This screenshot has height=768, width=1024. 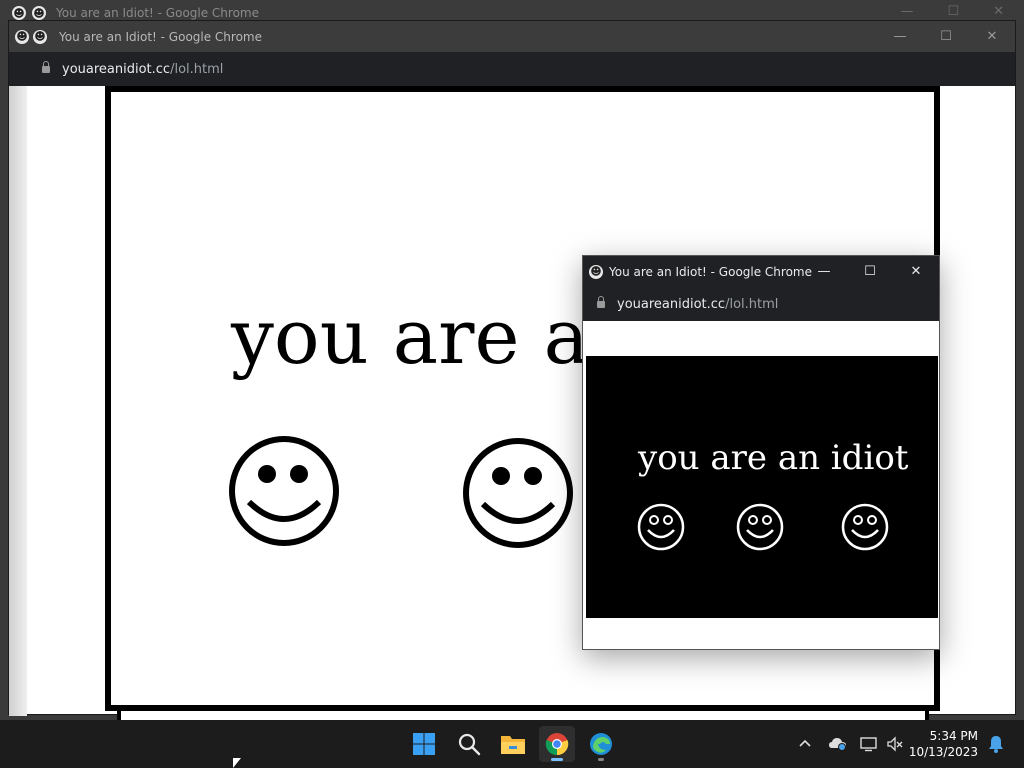 I want to click on file-explorer-icon, so click(x=513, y=745).